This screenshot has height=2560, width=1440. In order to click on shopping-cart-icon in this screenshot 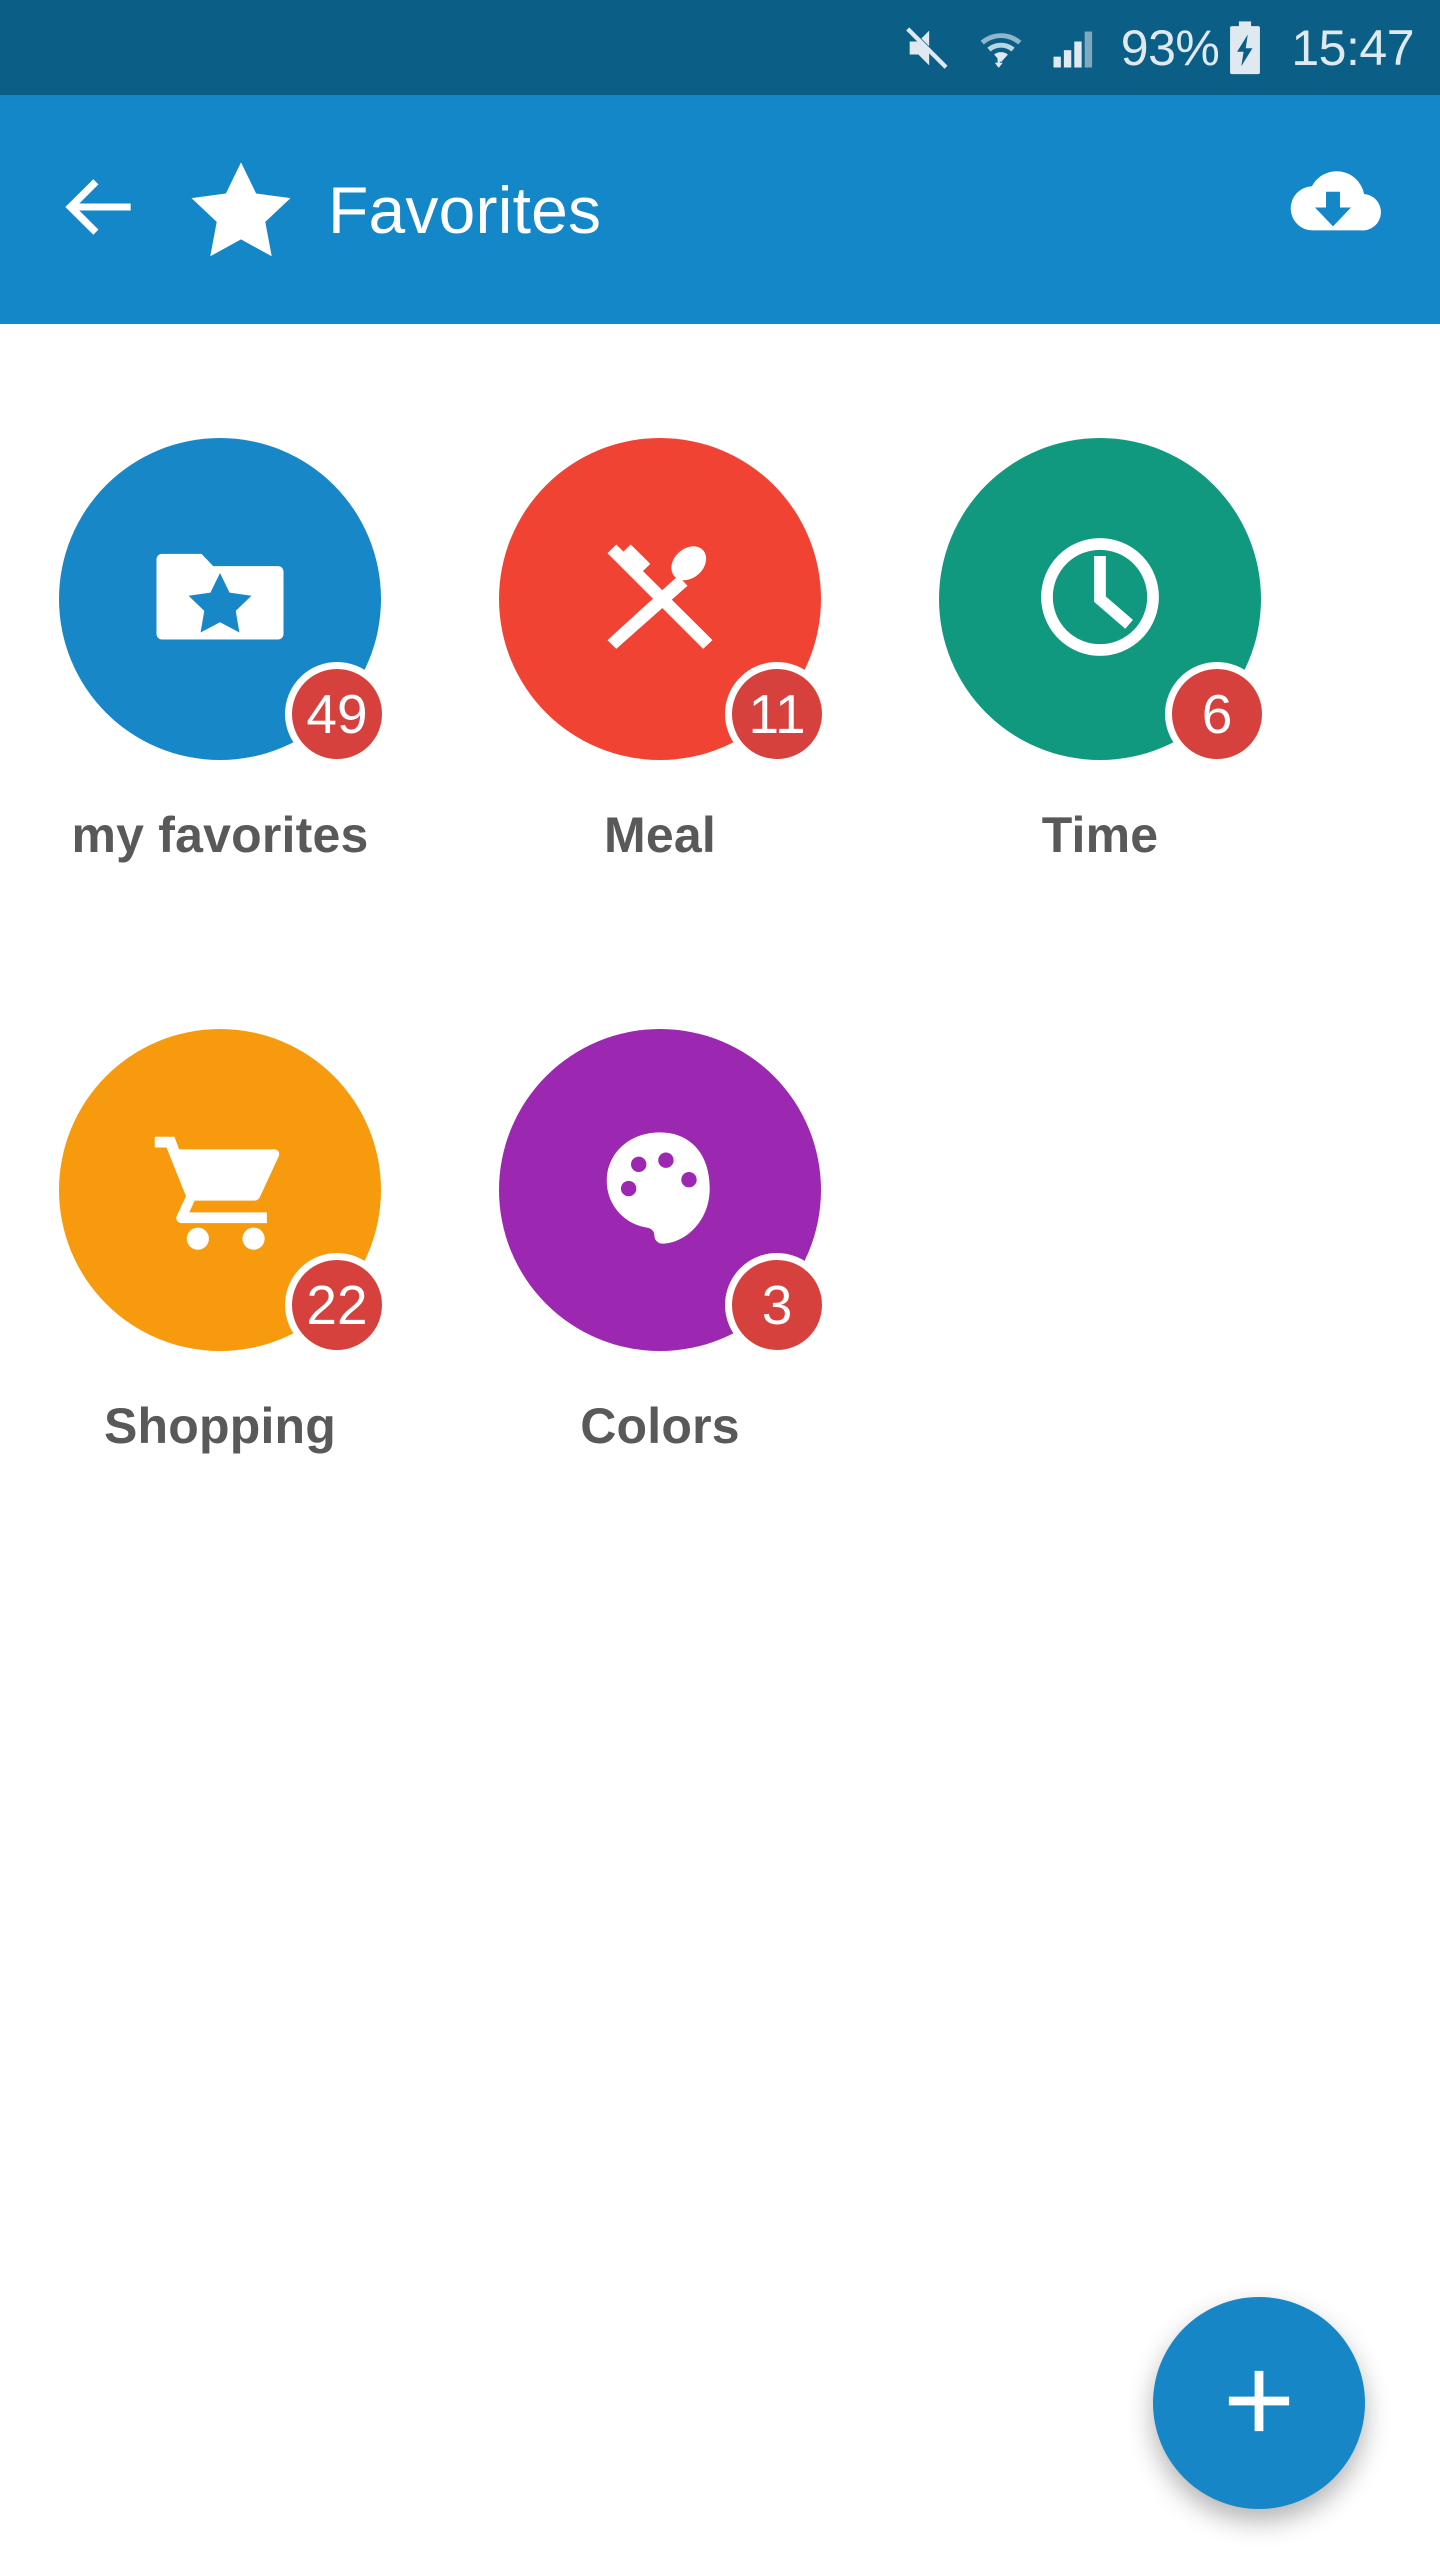, I will do `click(220, 1190)`.